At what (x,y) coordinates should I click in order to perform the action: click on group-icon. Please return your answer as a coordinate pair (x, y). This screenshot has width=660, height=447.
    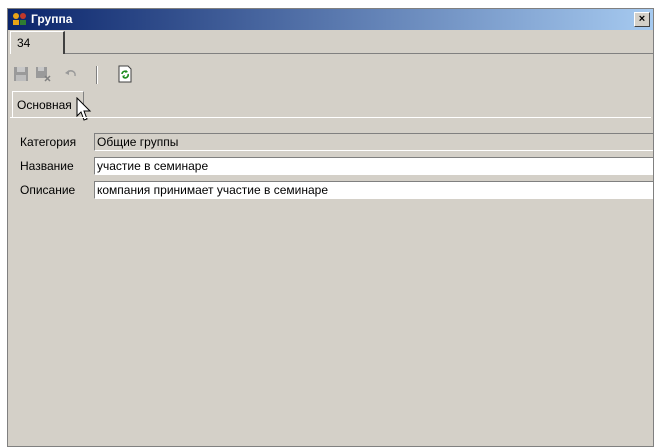
    Looking at the image, I should click on (20, 19).